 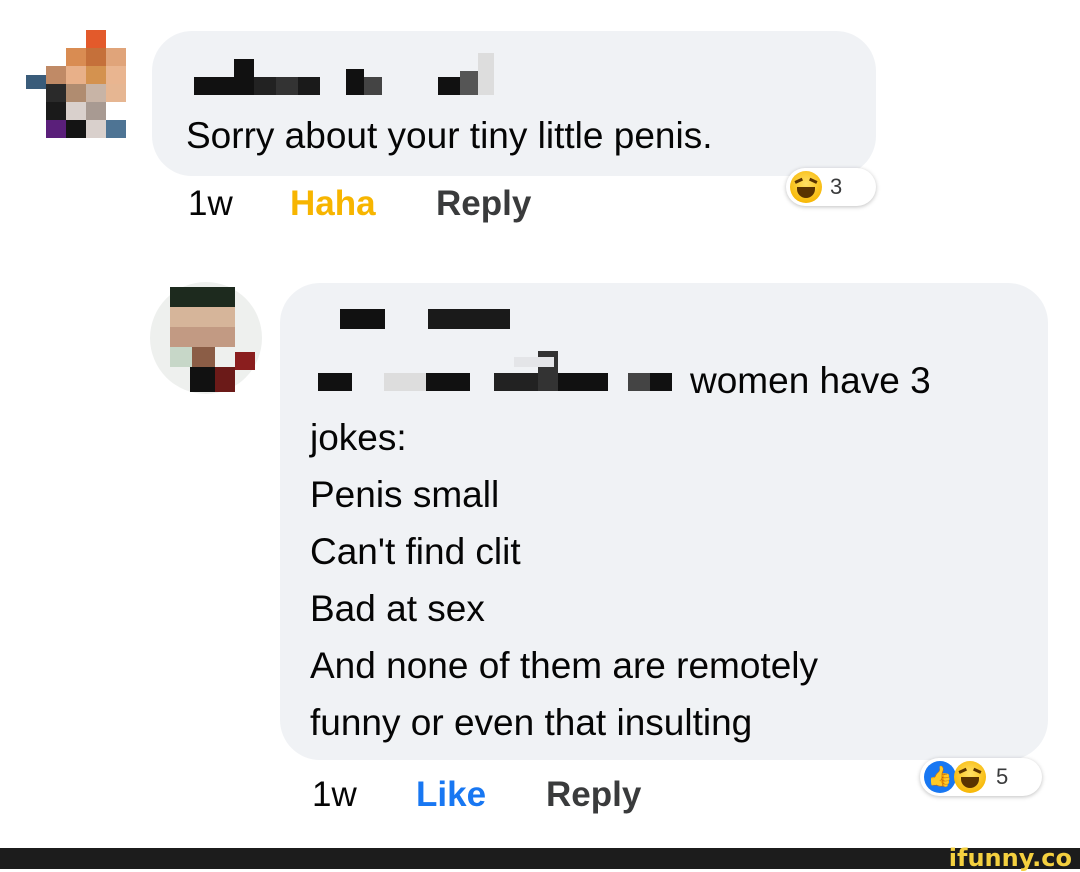 What do you see at coordinates (451, 795) in the screenshot?
I see `like-button: Like` at bounding box center [451, 795].